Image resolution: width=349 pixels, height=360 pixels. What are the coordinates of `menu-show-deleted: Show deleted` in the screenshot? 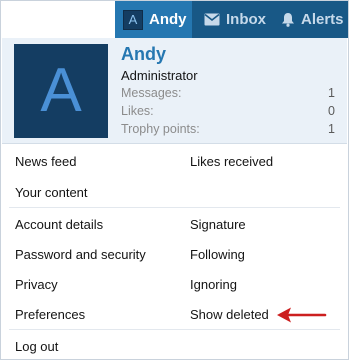 It's located at (229, 314).